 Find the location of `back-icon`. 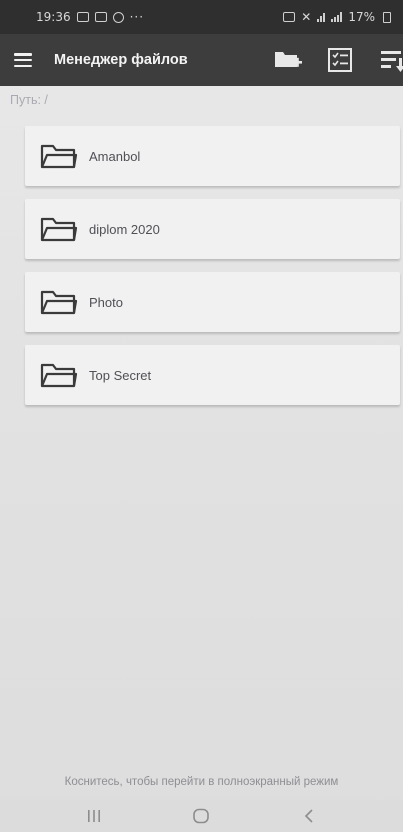

back-icon is located at coordinates (309, 816).